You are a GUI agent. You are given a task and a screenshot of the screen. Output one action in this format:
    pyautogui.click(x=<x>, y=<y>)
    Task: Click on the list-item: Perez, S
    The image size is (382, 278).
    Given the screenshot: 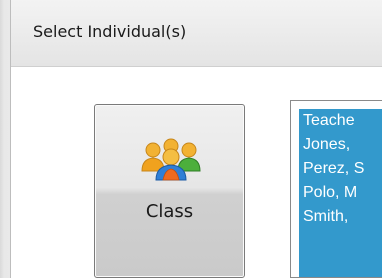 What is the action you would take?
    pyautogui.click(x=340, y=169)
    